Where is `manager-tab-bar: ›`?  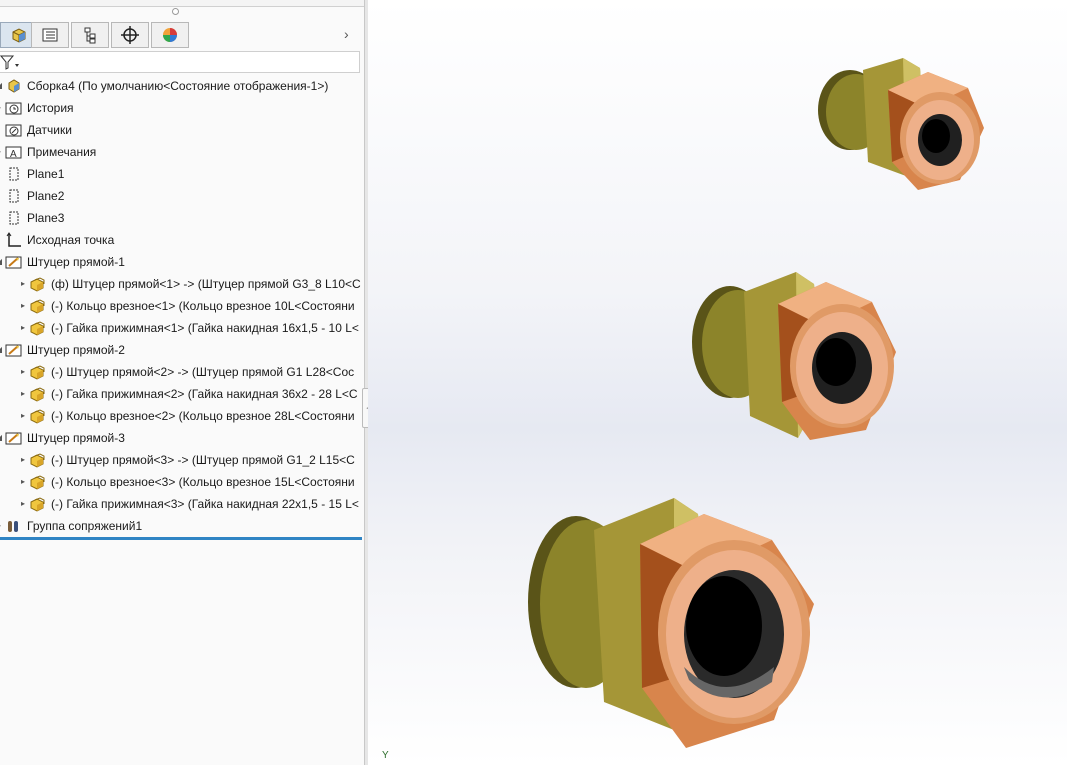
manager-tab-bar: › is located at coordinates (182, 36).